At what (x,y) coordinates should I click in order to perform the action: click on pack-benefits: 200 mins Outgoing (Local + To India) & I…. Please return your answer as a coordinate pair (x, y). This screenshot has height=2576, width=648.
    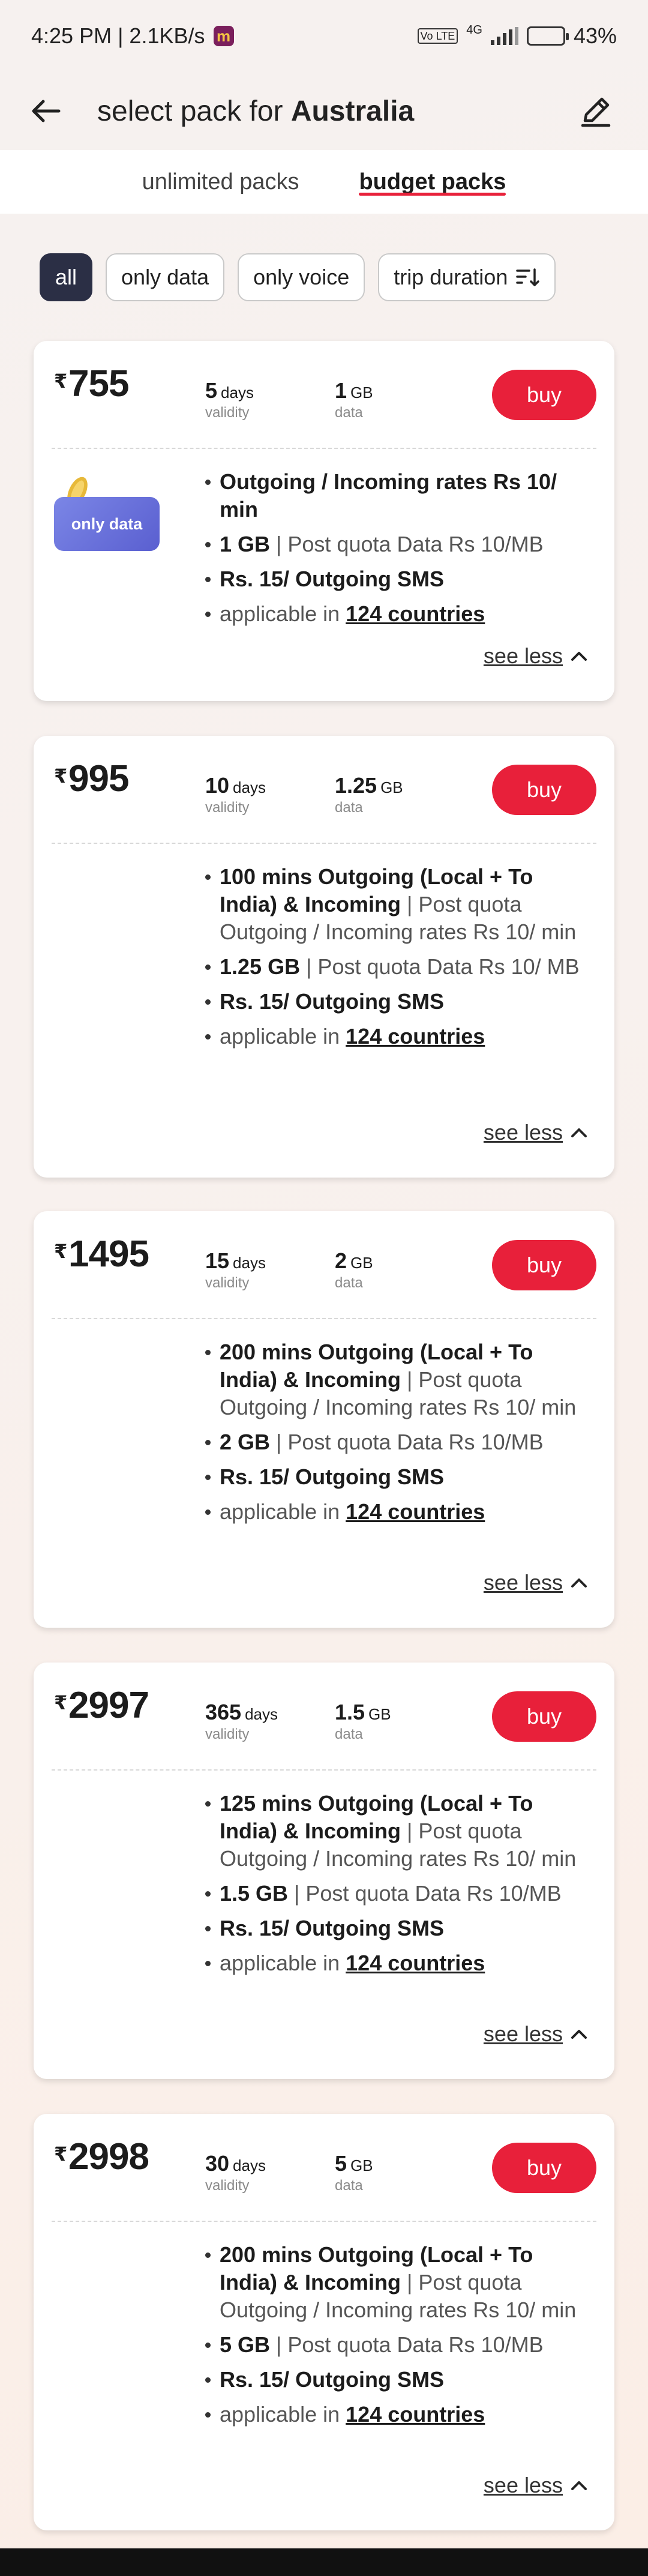
    Looking at the image, I should click on (394, 2338).